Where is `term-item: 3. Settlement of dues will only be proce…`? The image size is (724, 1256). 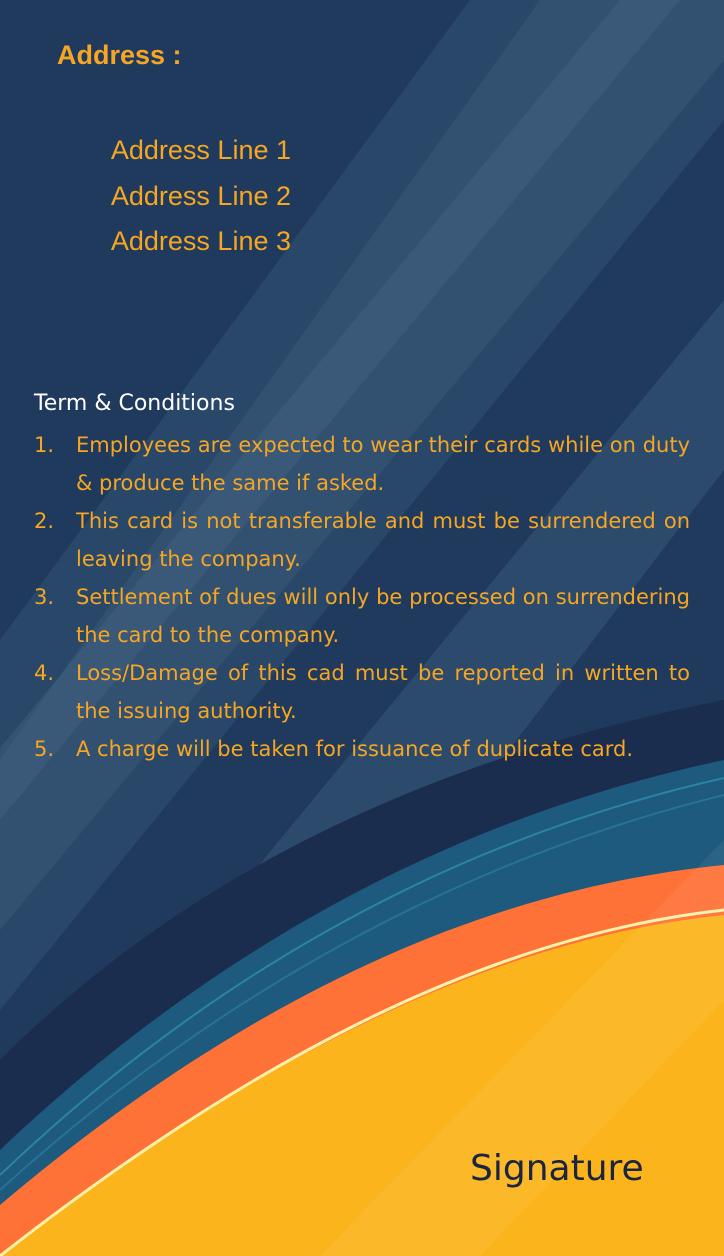
term-item: 3. Settlement of dues will only be proce… is located at coordinates (362, 616).